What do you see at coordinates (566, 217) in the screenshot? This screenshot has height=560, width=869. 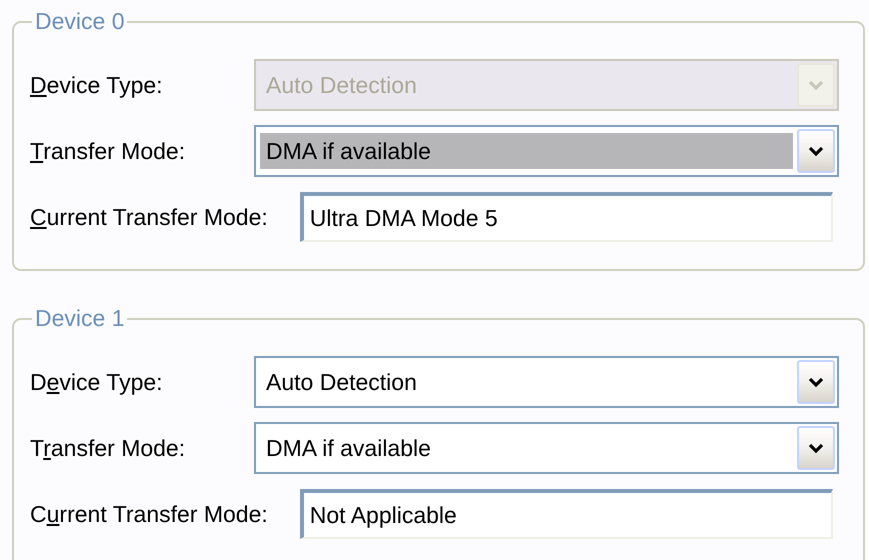 I see `read-only-field: Ultra DMA Mode 5` at bounding box center [566, 217].